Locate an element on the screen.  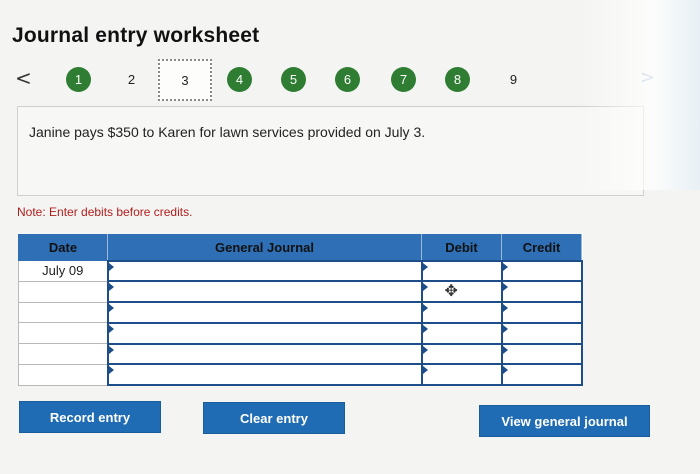
step-7-button: 7 is located at coordinates (403, 79).